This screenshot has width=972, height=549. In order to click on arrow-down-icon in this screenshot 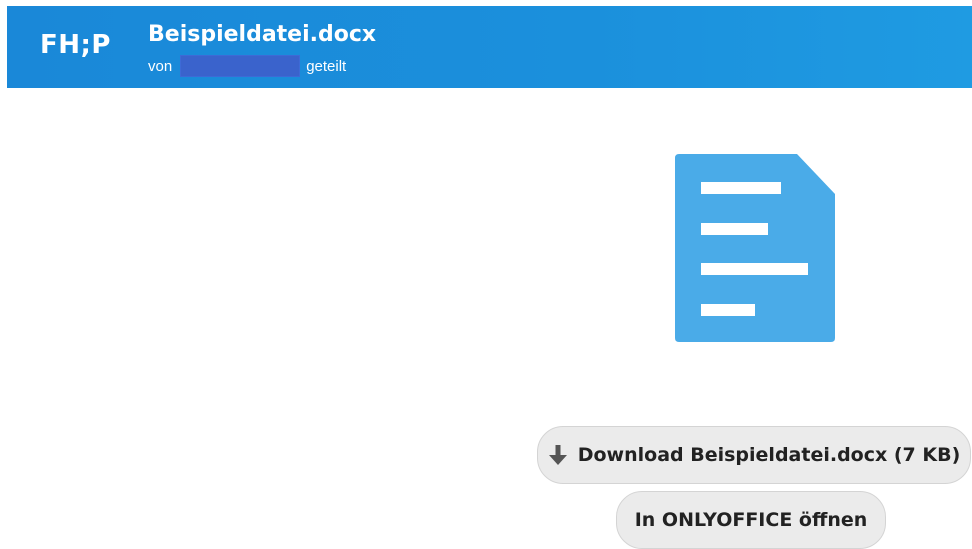, I will do `click(557, 455)`.